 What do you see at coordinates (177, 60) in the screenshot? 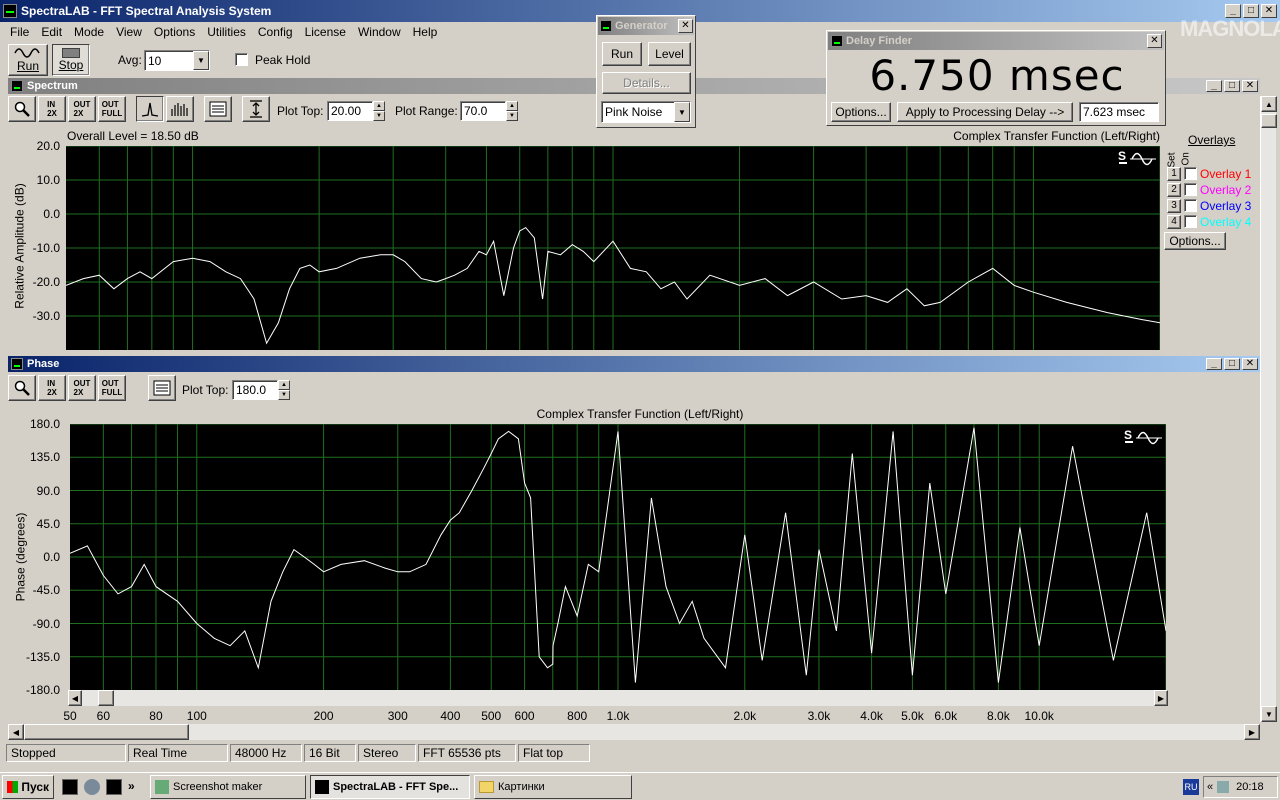
I see `avg-select: 10 ▼` at bounding box center [177, 60].